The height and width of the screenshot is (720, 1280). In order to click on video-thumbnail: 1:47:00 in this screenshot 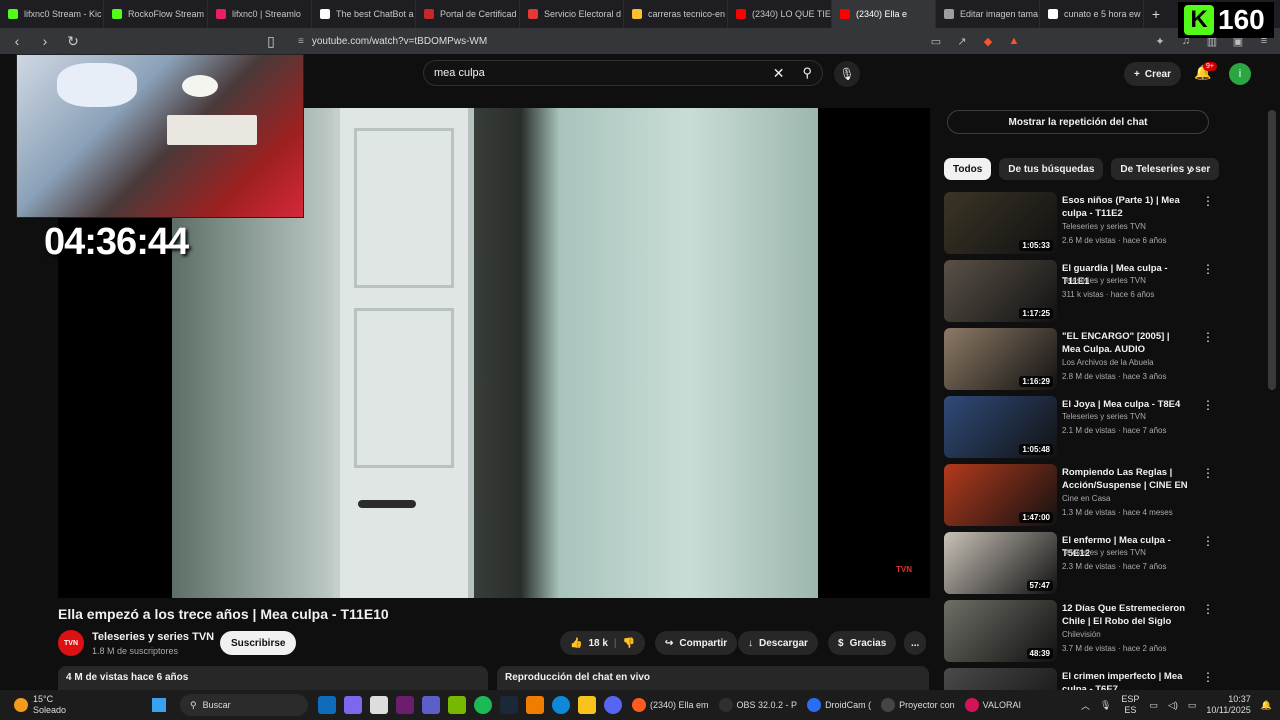, I will do `click(1000, 495)`.